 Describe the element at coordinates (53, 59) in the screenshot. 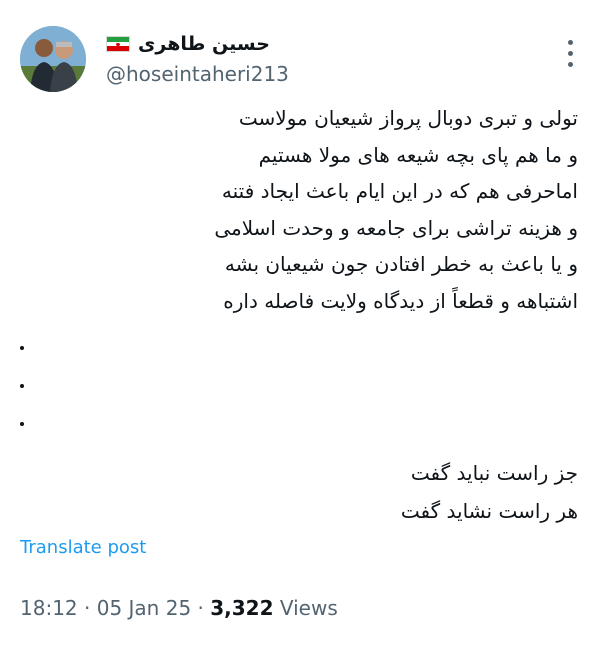

I see `avatar` at that location.